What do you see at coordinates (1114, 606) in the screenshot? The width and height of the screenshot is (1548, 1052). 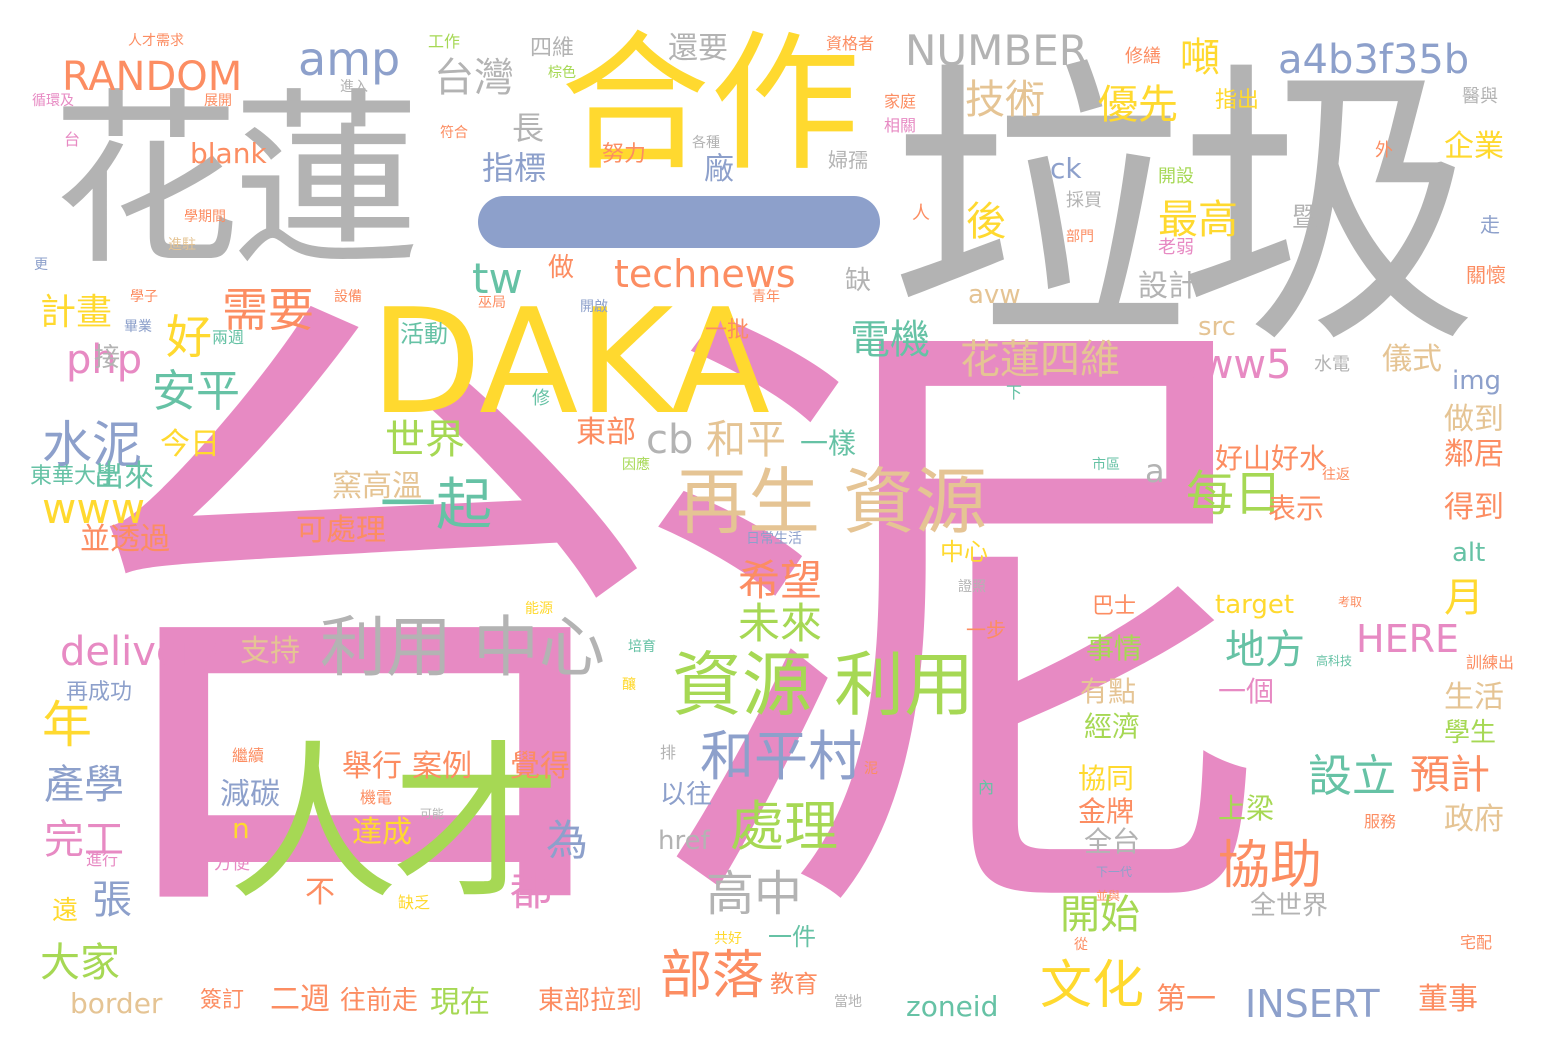 I see `word-bashi: 巴士` at bounding box center [1114, 606].